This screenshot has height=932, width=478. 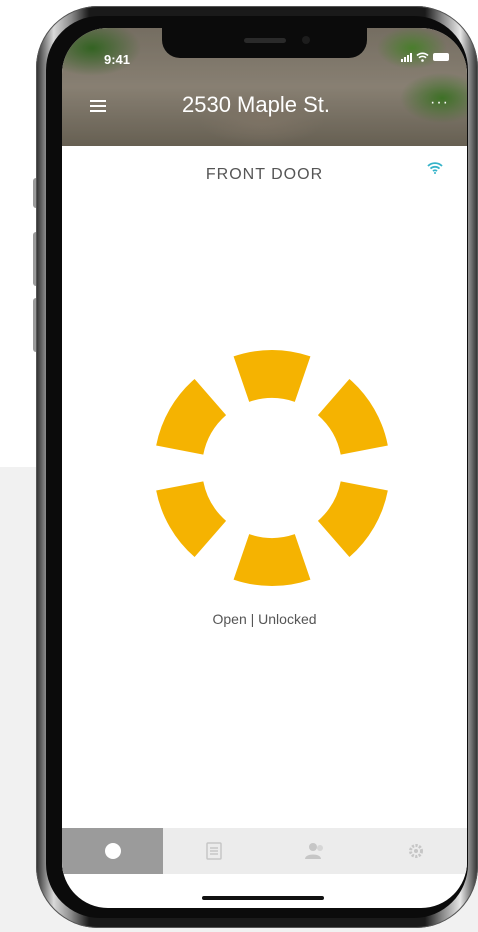 What do you see at coordinates (306, 40) in the screenshot?
I see `front-camera` at bounding box center [306, 40].